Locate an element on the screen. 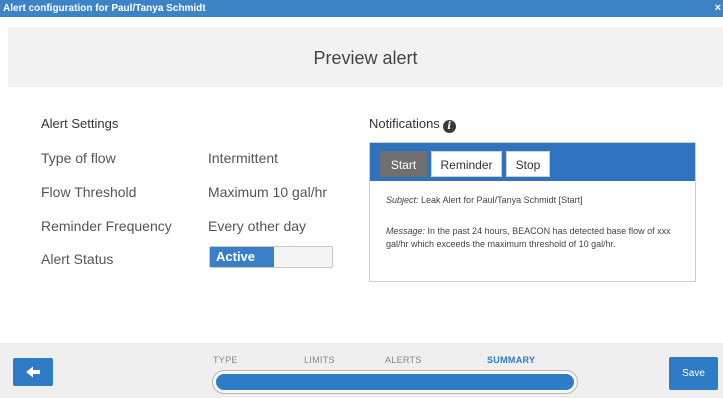 The width and height of the screenshot is (723, 398). alert-status-label: Alert Status is located at coordinates (77, 259).